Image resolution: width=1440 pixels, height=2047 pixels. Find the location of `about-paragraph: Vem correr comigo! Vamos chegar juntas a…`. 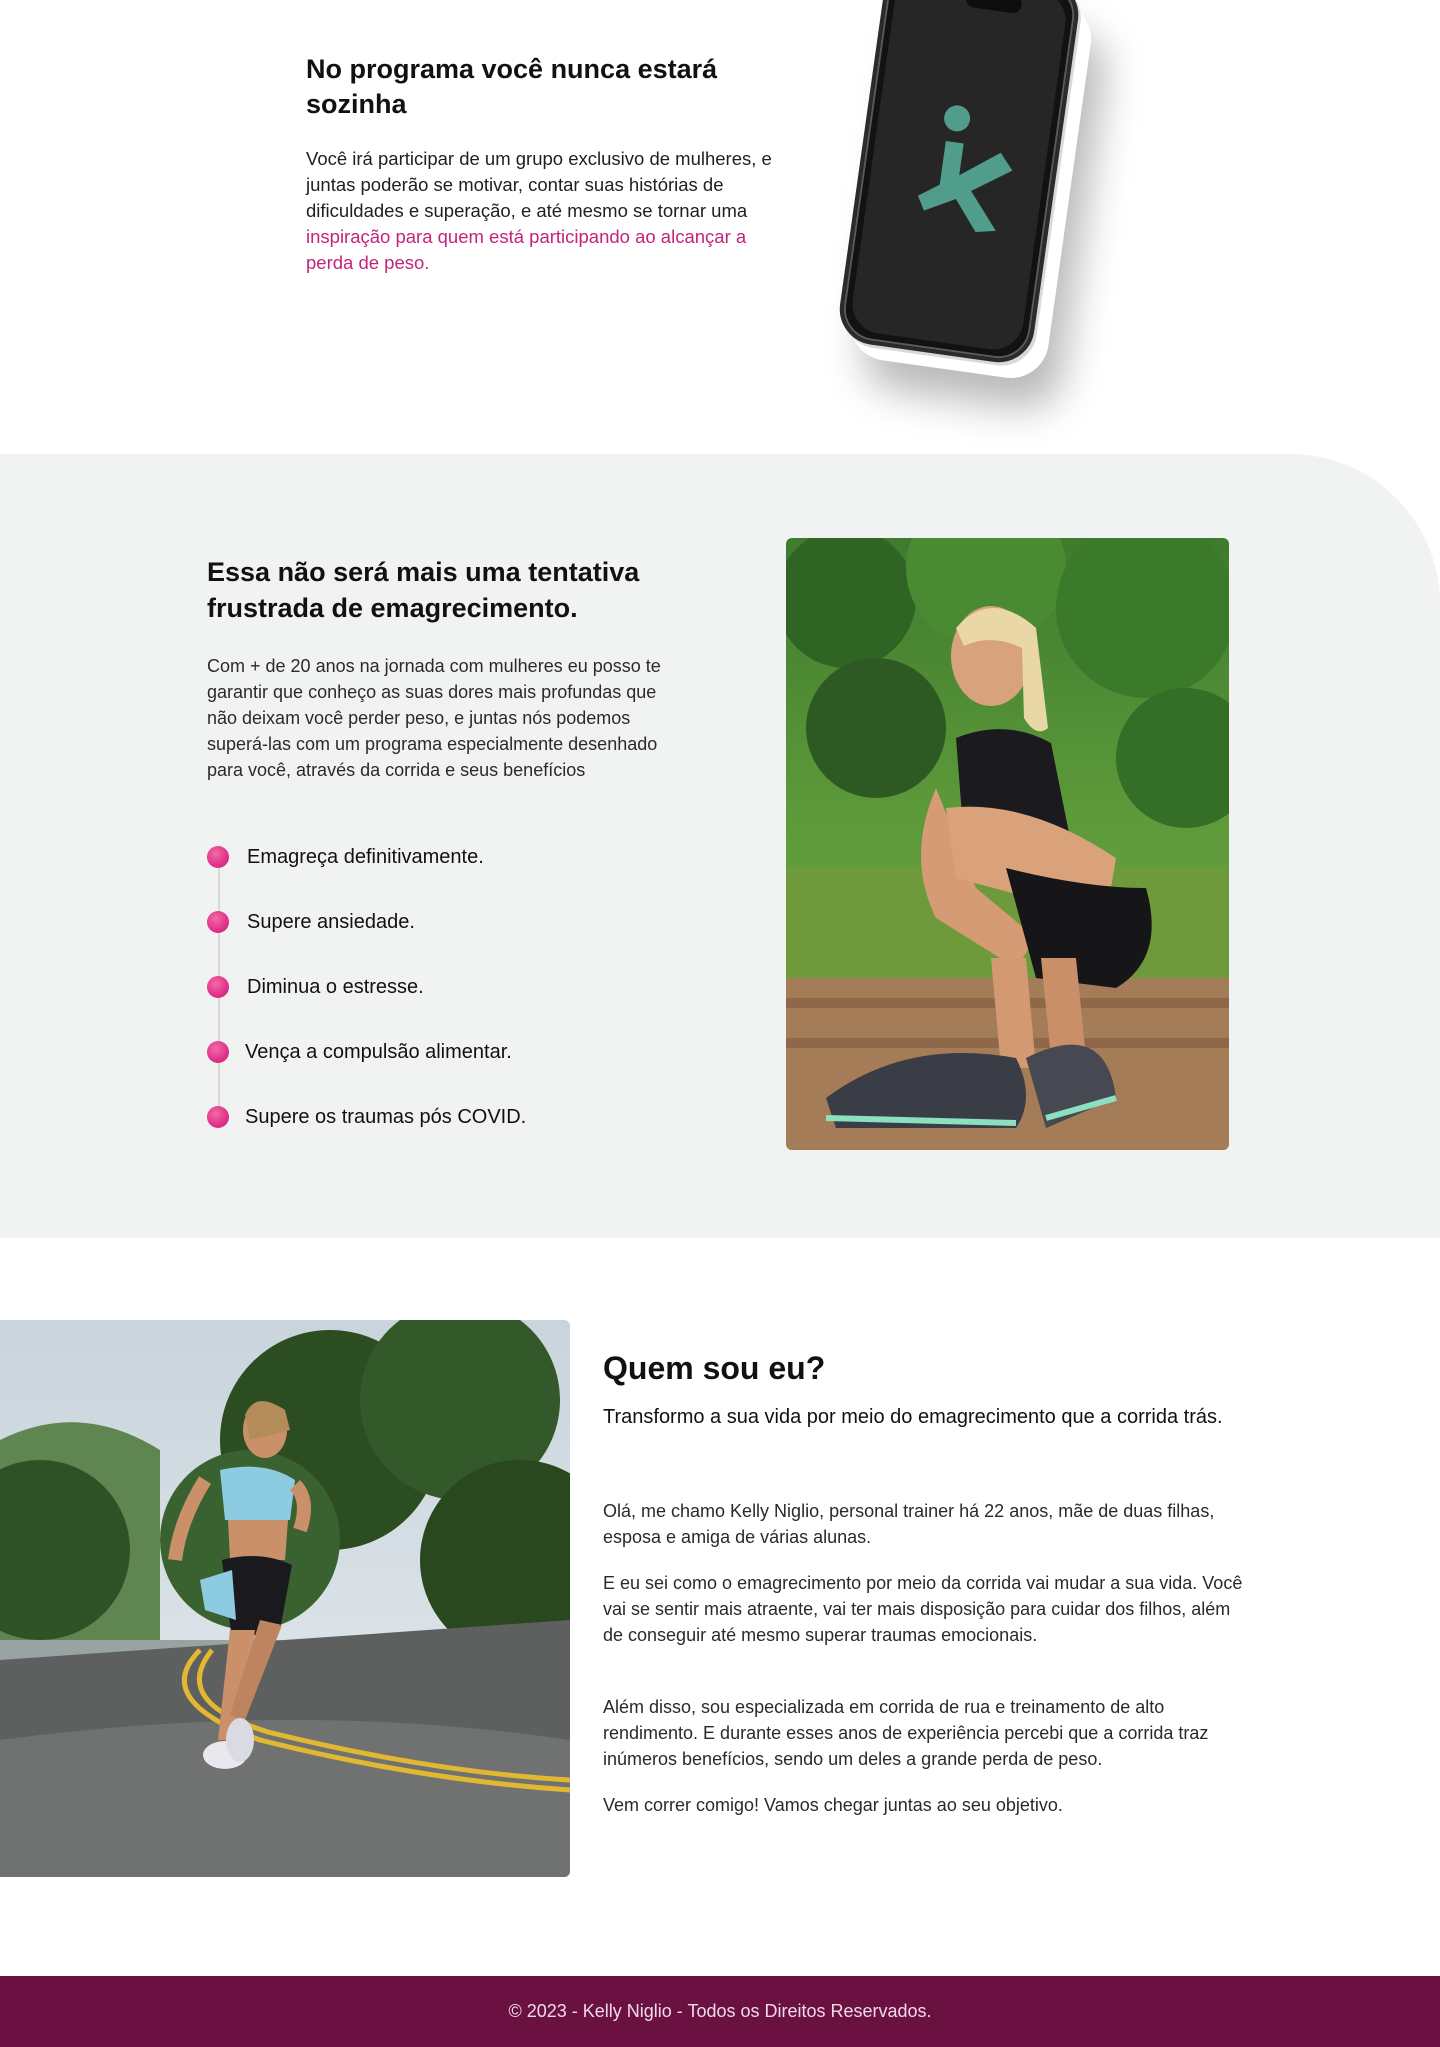

about-paragraph: Vem correr comigo! Vamos chegar juntas a… is located at coordinates (833, 1805).